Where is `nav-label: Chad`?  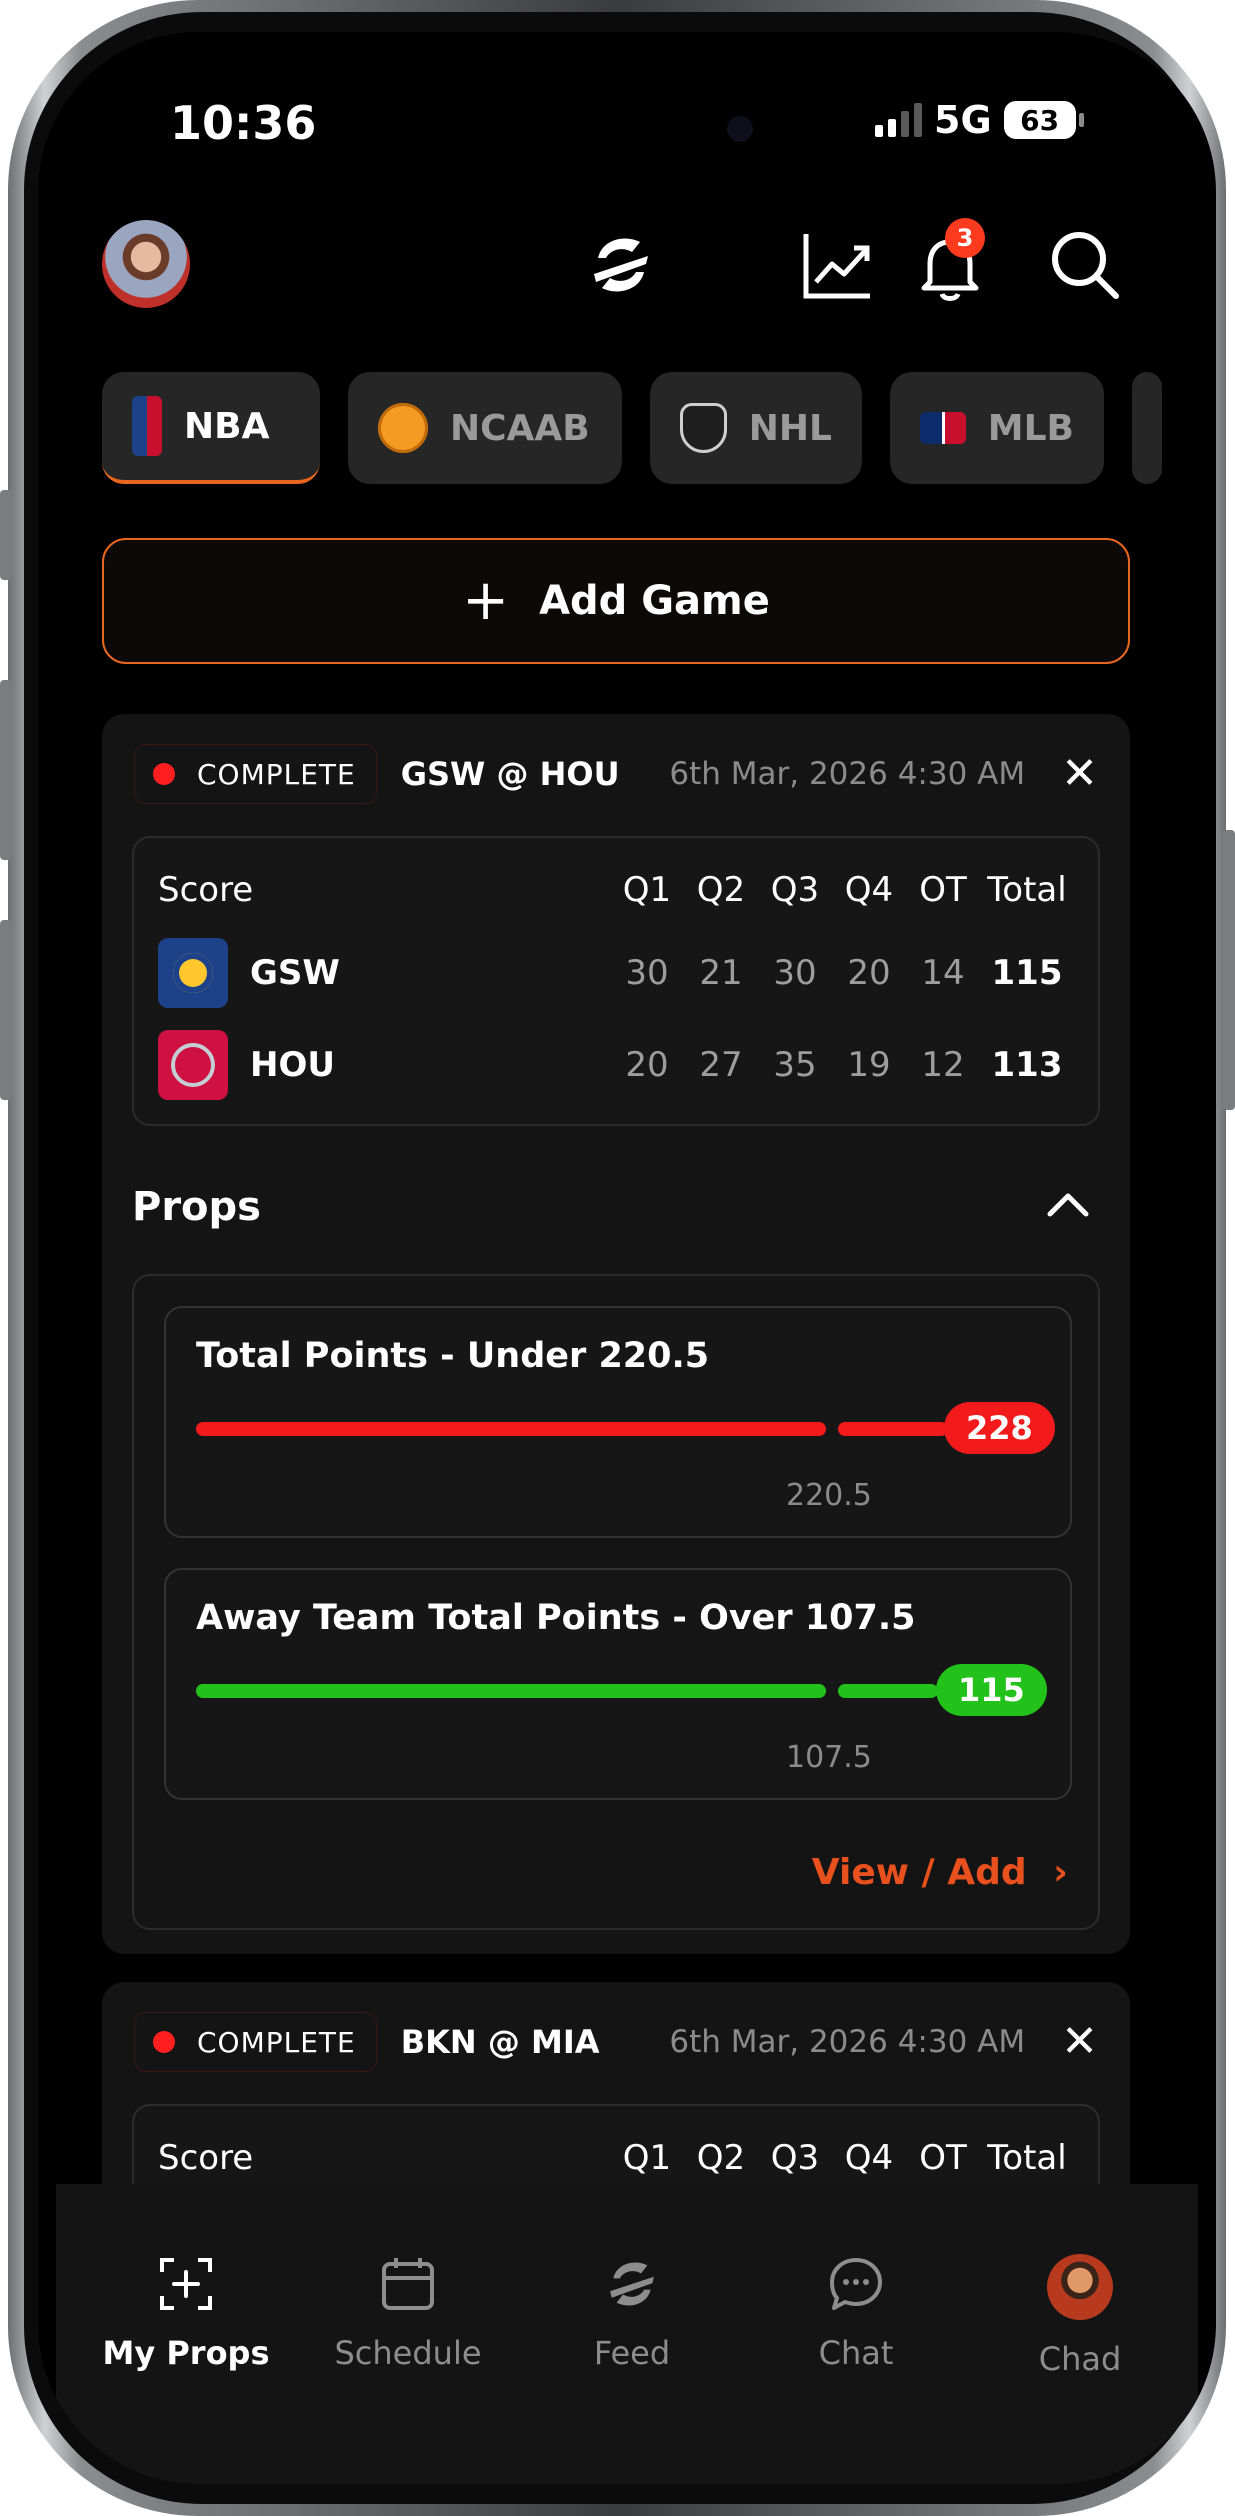
nav-label: Chad is located at coordinates (1080, 2359).